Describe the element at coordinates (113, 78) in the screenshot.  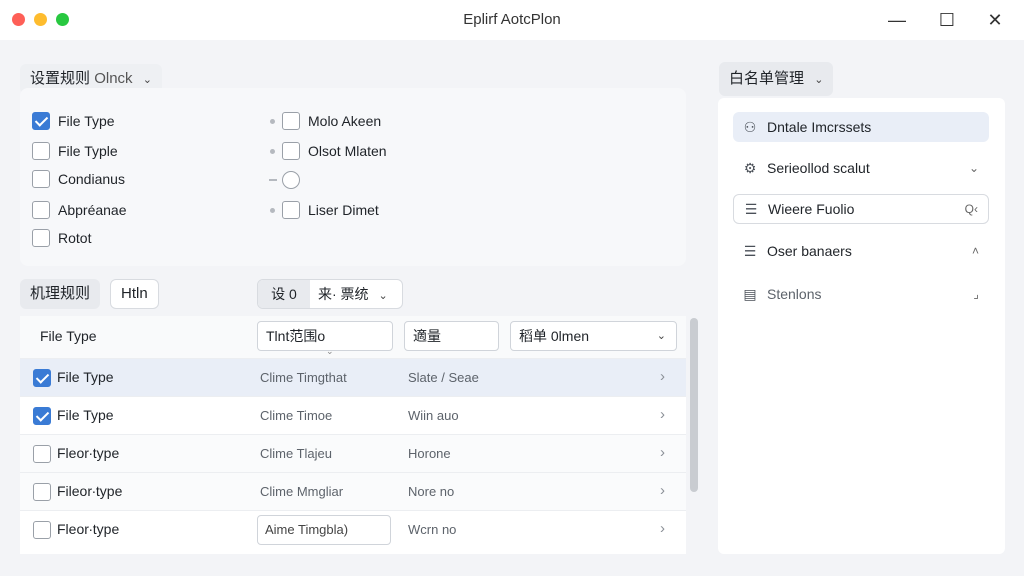
I see `rule-settings-value: Olnck` at that location.